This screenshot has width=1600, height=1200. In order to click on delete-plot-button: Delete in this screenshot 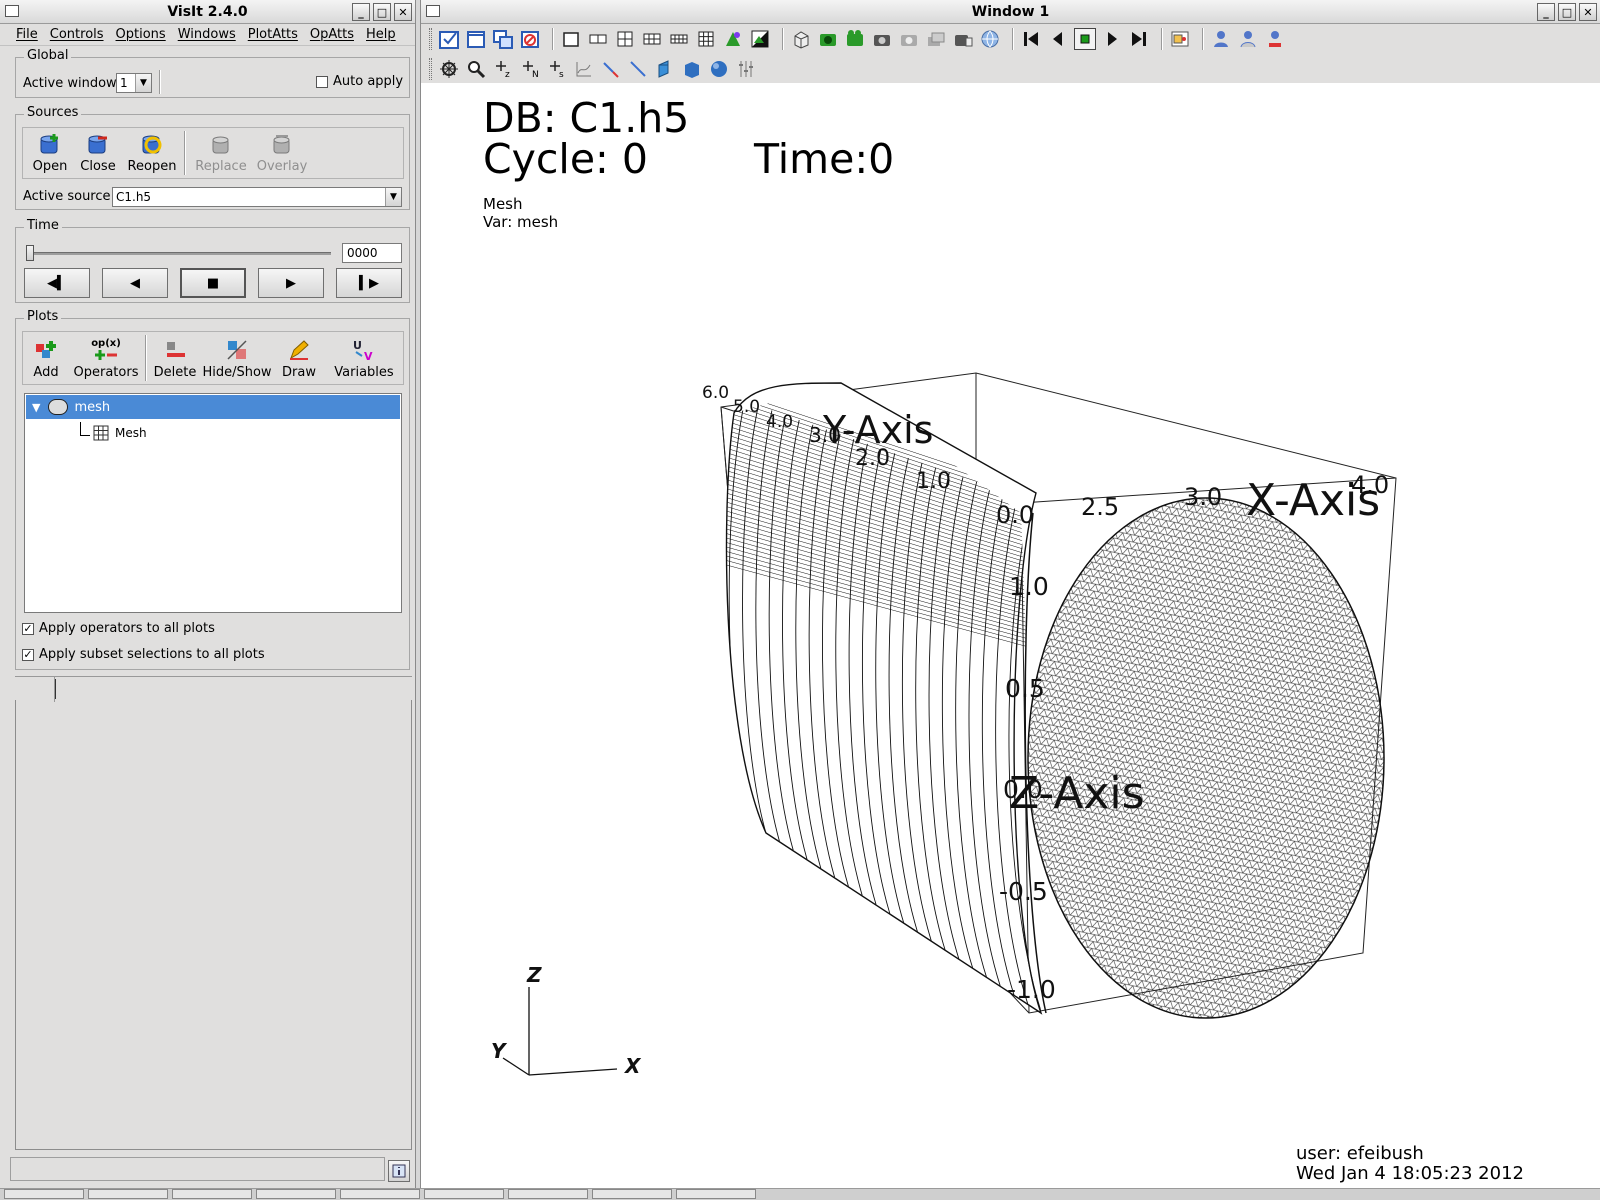, I will do `click(175, 358)`.